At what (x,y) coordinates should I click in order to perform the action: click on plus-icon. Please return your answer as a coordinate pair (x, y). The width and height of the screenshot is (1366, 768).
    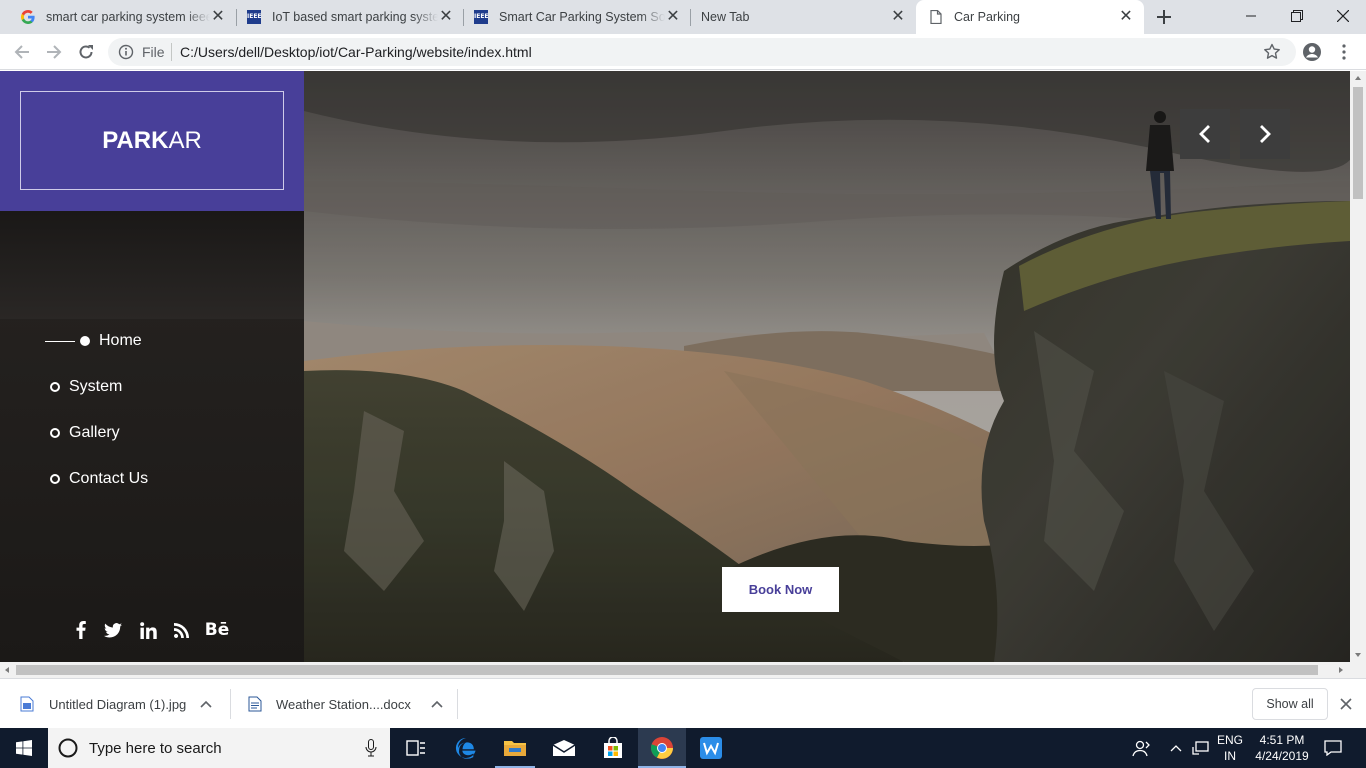
    Looking at the image, I should click on (1164, 17).